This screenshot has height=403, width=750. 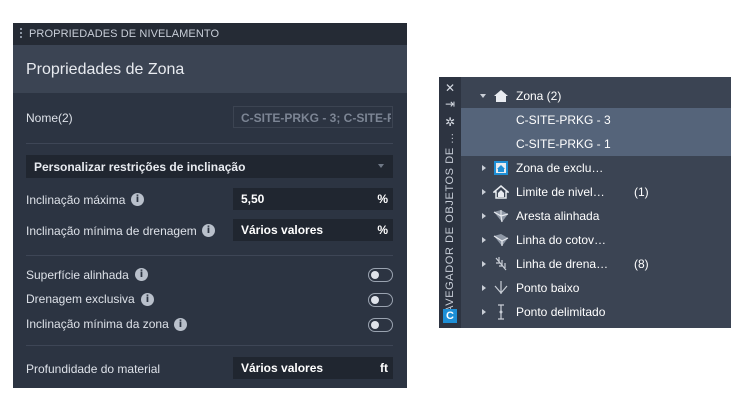 I want to click on max-slope-unit: %, so click(x=382, y=199).